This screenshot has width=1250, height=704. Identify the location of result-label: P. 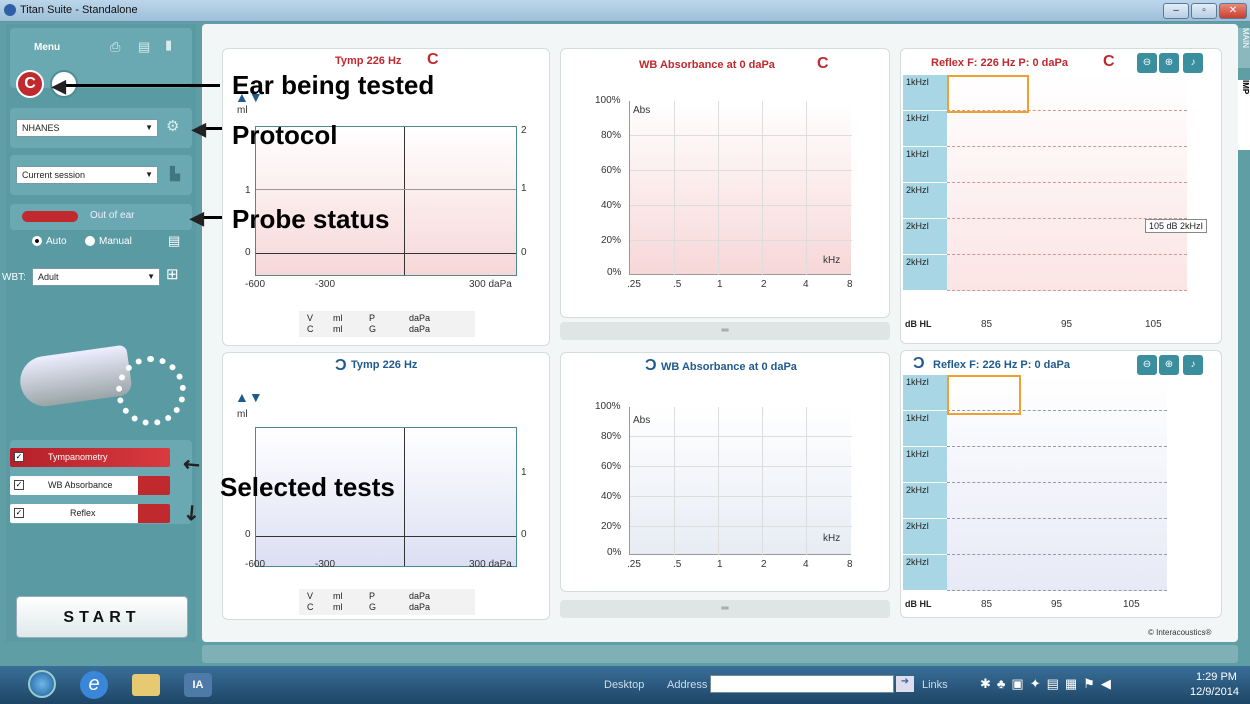
(372, 596).